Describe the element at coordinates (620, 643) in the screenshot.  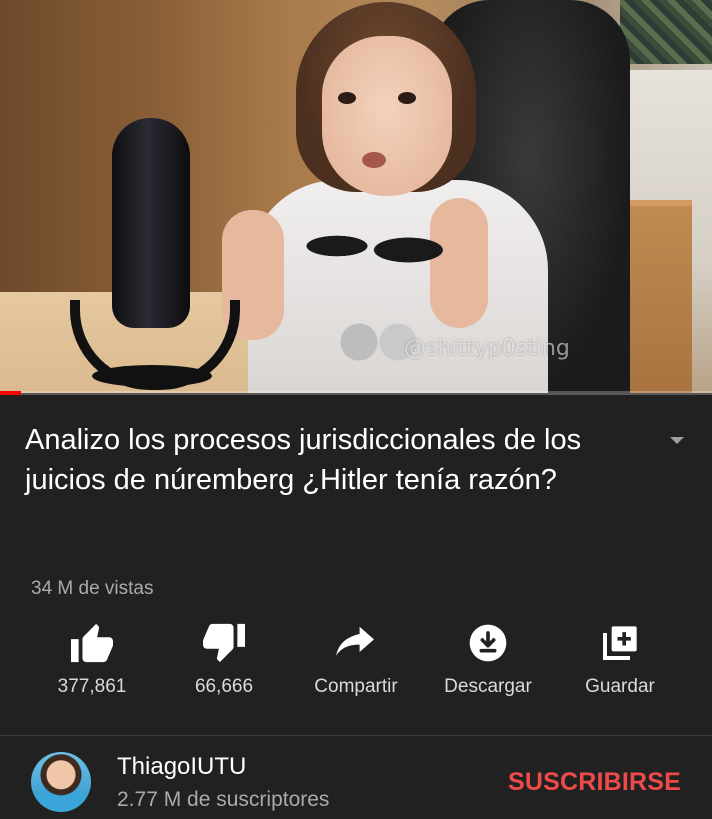
I see `add-to-playlist-icon` at that location.